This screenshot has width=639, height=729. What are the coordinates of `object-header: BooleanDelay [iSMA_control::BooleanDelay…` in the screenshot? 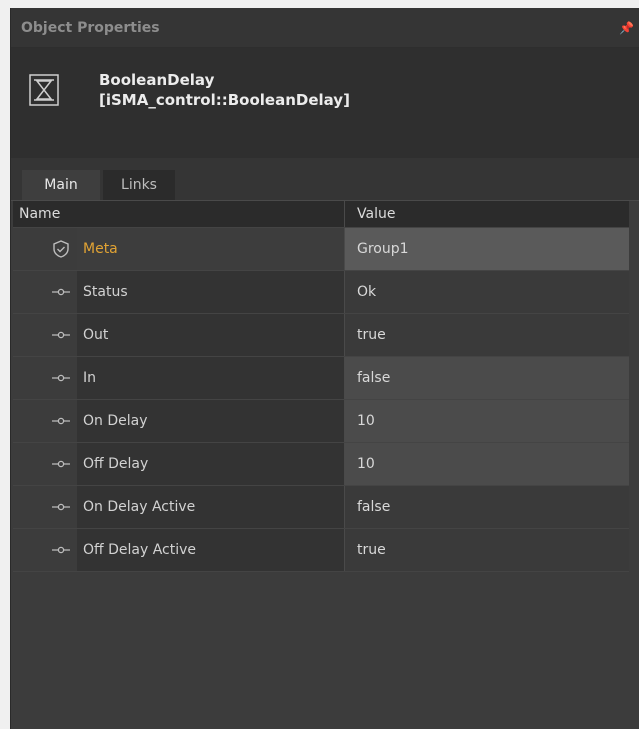 It's located at (325, 103).